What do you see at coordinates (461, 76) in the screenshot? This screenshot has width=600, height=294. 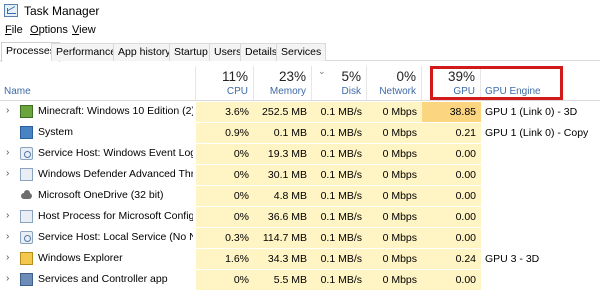 I see `gpu-total-percent: 39%` at bounding box center [461, 76].